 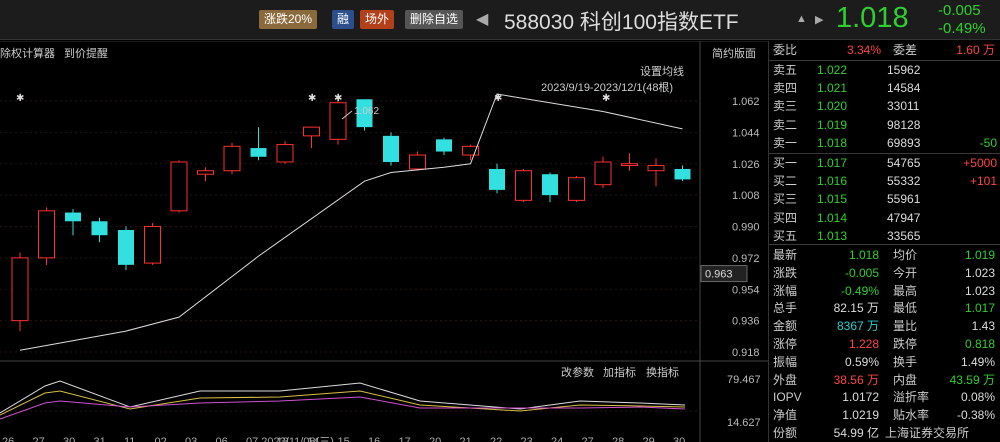 I want to click on stat-label: 最低, so click(x=905, y=308).